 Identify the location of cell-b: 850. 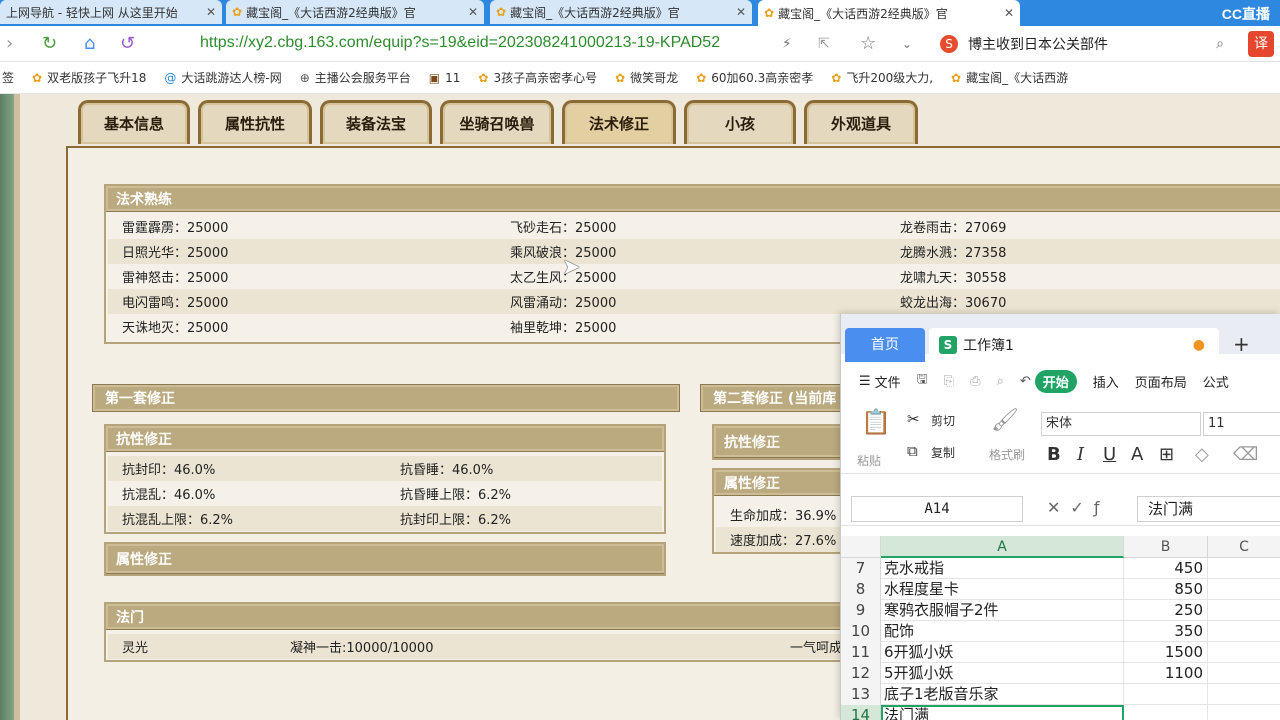
(1166, 589).